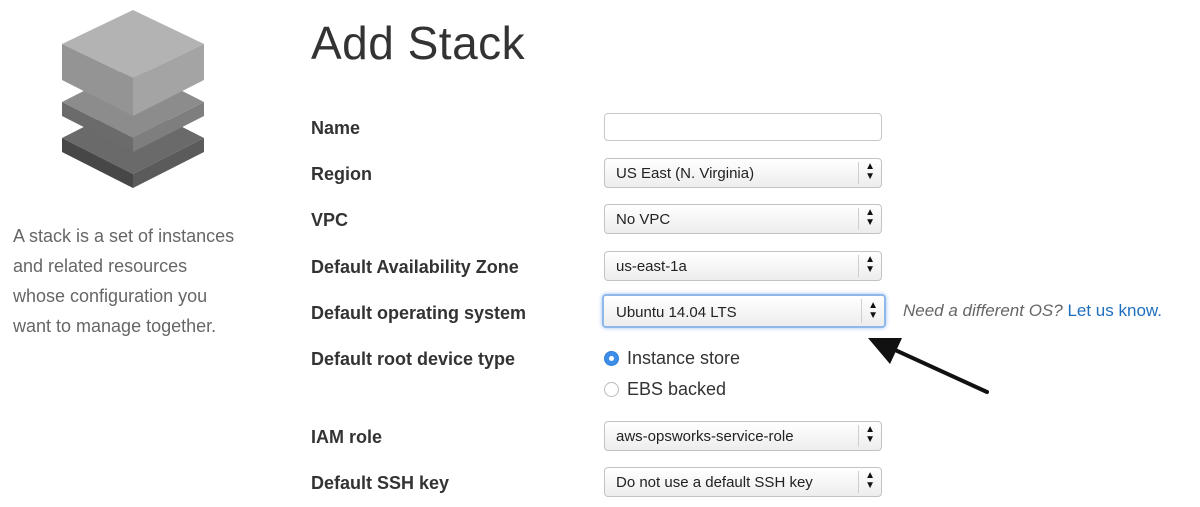 This screenshot has width=1200, height=507. What do you see at coordinates (133, 99) in the screenshot?
I see `layered-stack-icon` at bounding box center [133, 99].